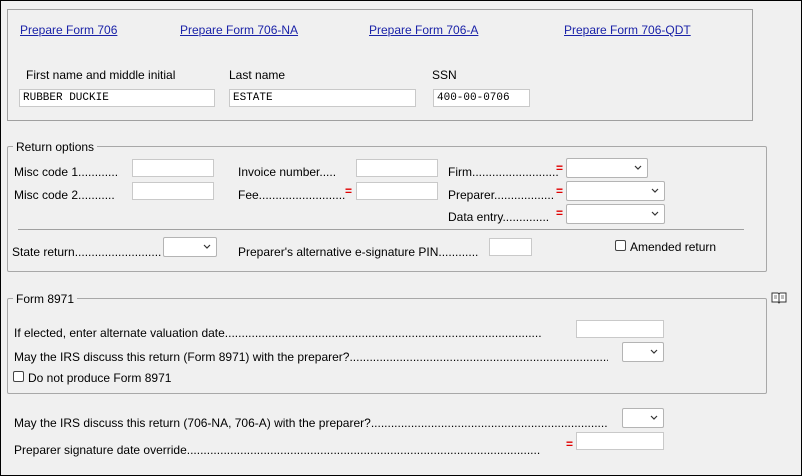 The width and height of the screenshot is (802, 476). I want to click on first-name-label: First name and middle initial, so click(101, 75).